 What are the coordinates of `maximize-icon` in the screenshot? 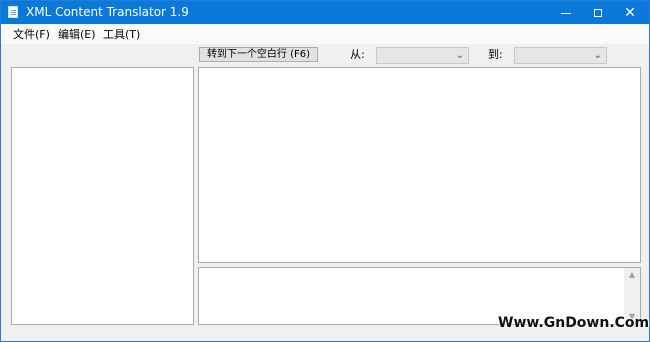 It's located at (598, 12).